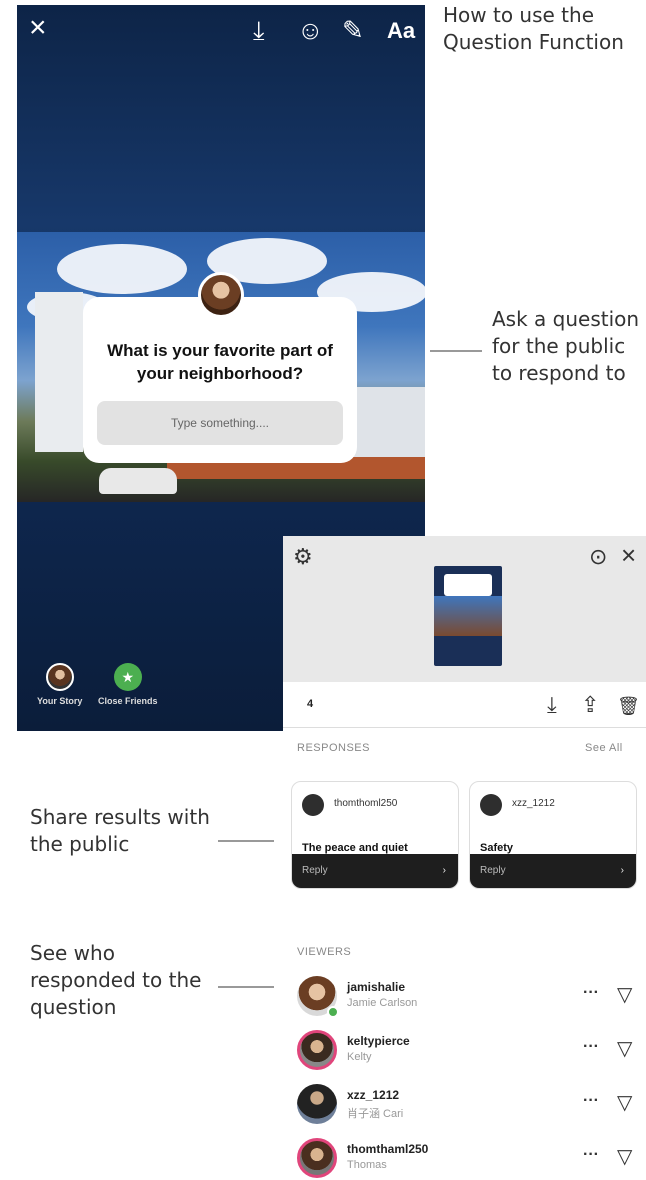 The width and height of the screenshot is (646, 1180). What do you see at coordinates (464, 705) in the screenshot?
I see `results-action-bar: 4 ⤓ ⇪ 🗑` at bounding box center [464, 705].